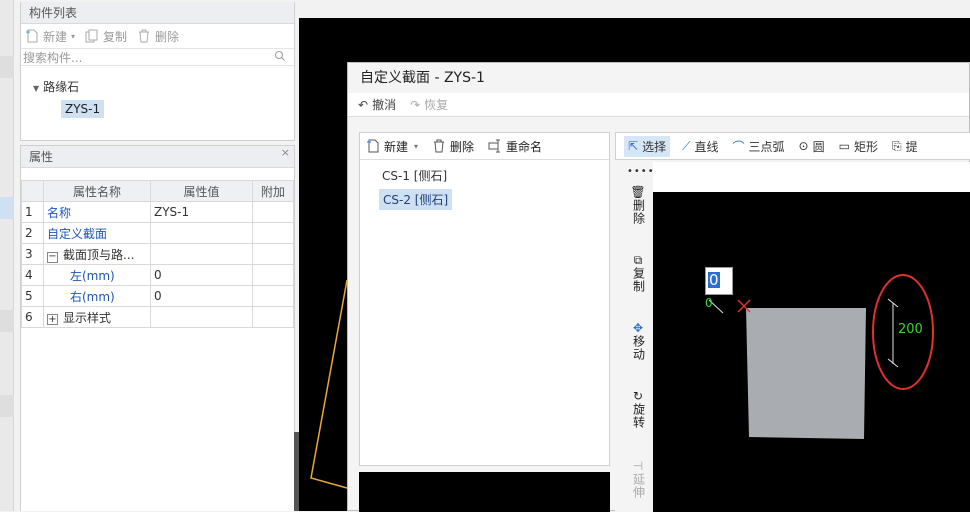 The width and height of the screenshot is (970, 512). What do you see at coordinates (686, 145) in the screenshot?
I see `line-icon: ⟋` at bounding box center [686, 145].